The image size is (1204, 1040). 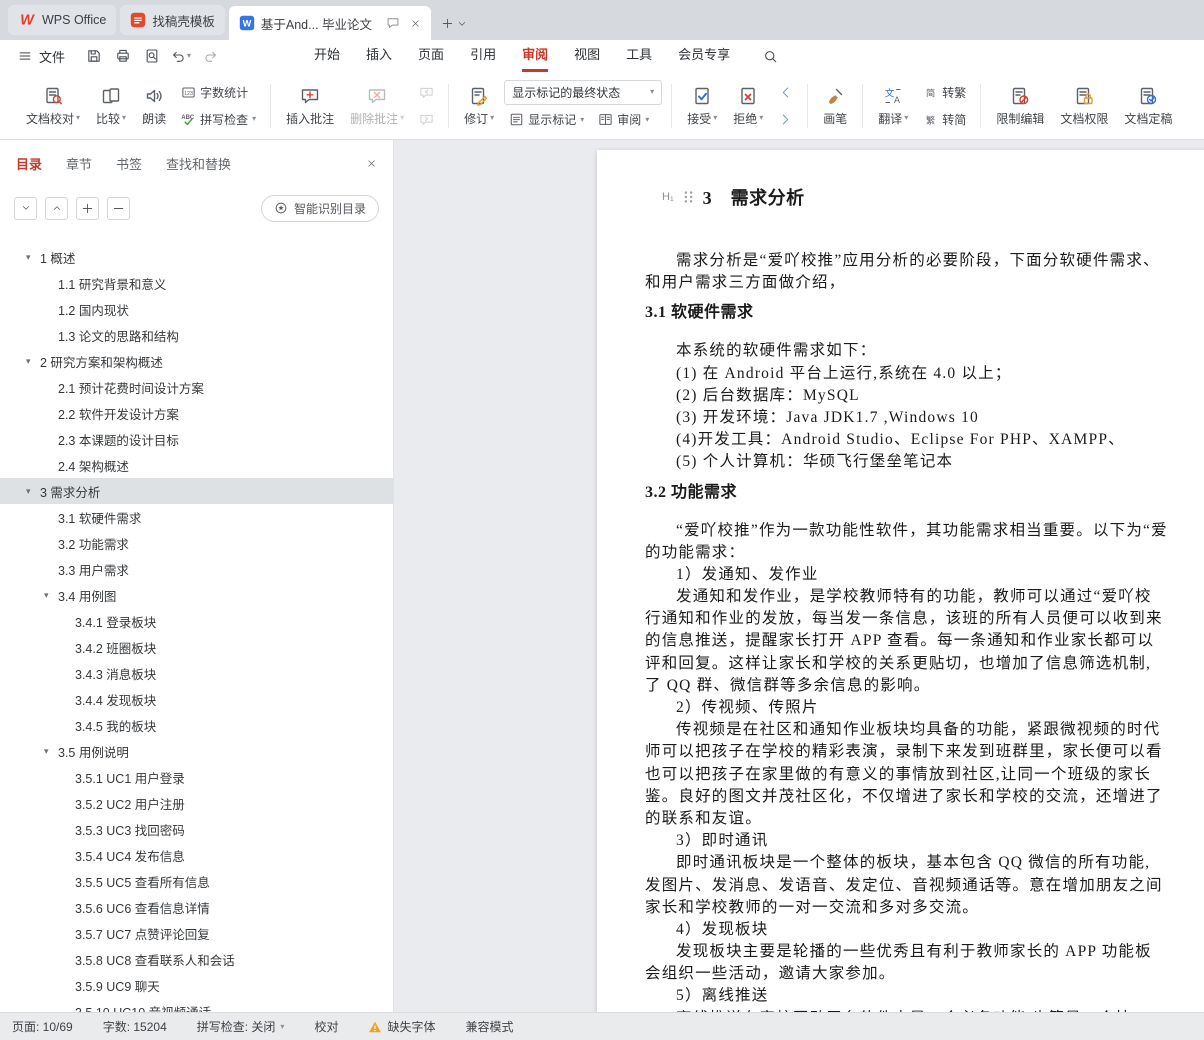 What do you see at coordinates (94, 56) in the screenshot?
I see `save-button` at bounding box center [94, 56].